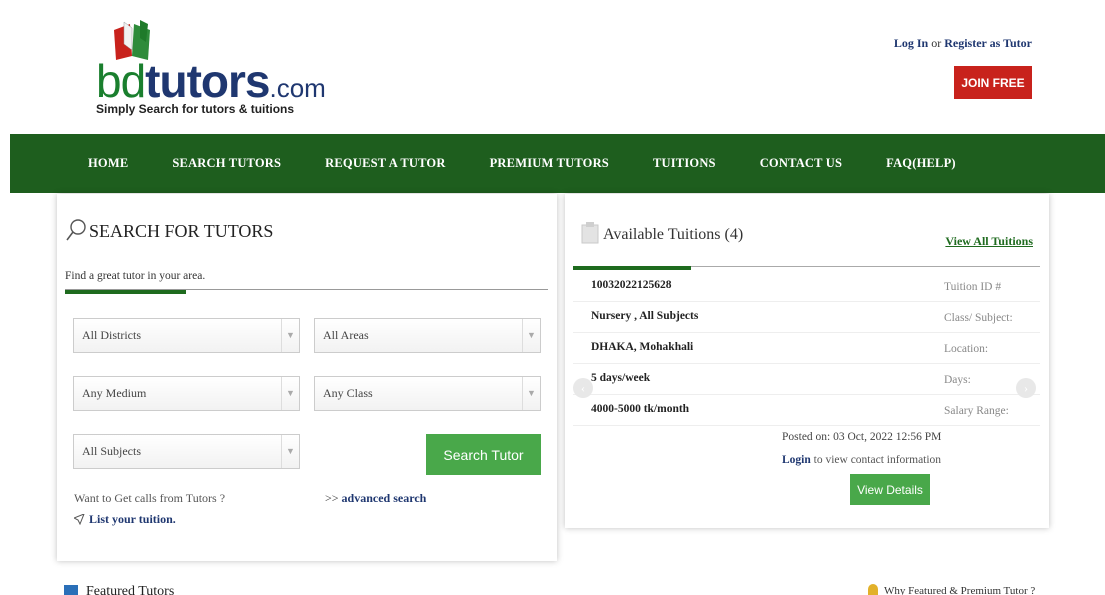  What do you see at coordinates (936, 43) in the screenshot?
I see `auth-or: or` at bounding box center [936, 43].